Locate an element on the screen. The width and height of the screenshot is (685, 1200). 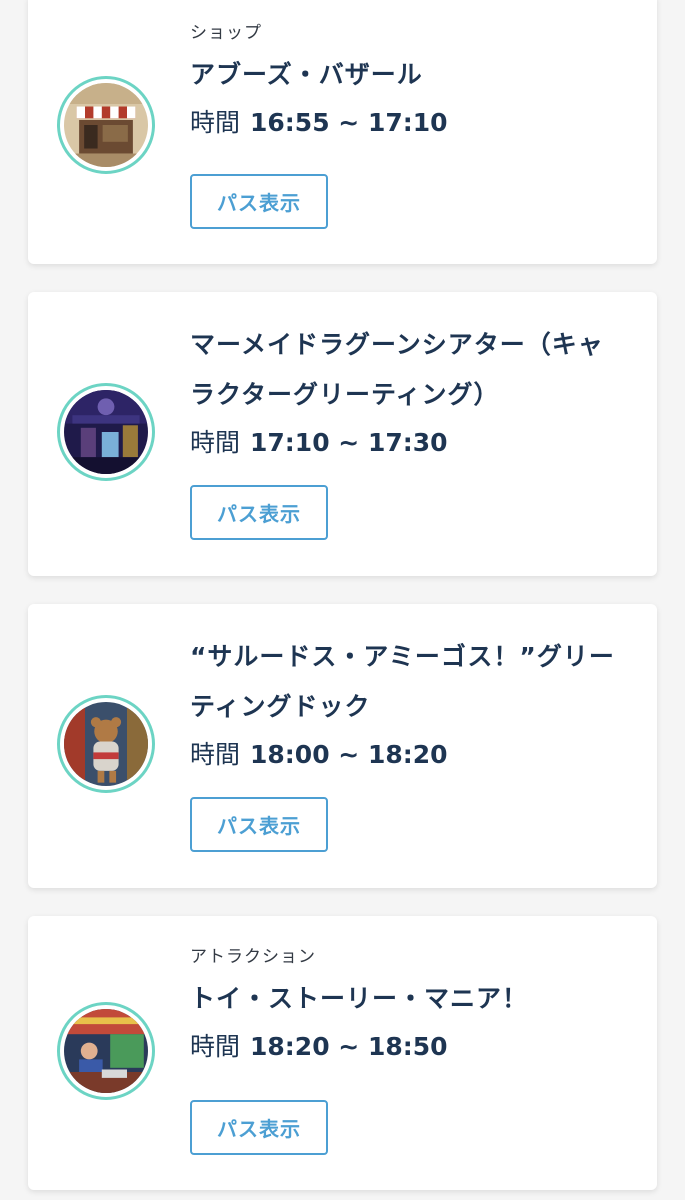
duffy-greeting-thumbnail is located at coordinates (106, 744).